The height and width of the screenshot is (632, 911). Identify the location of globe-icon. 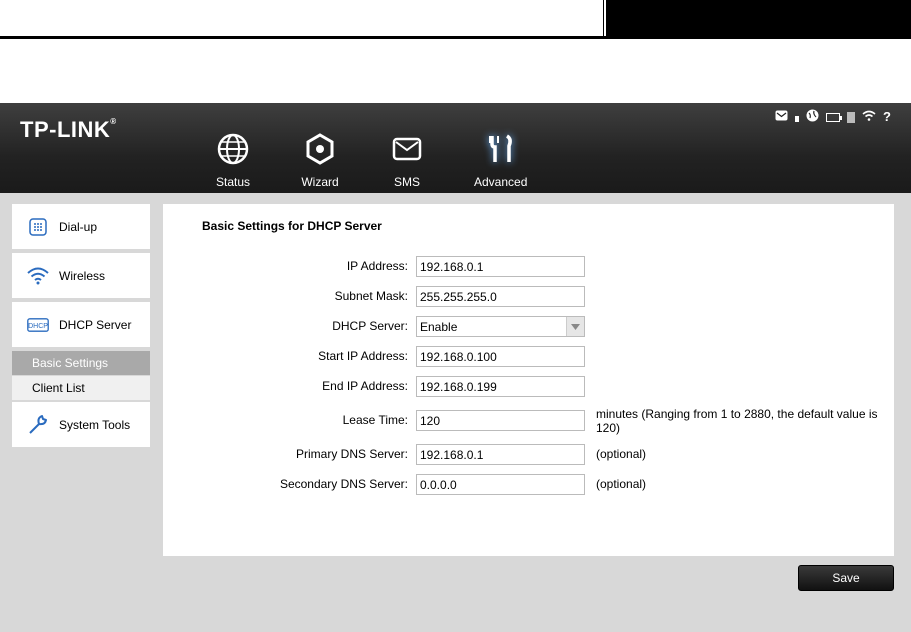
(233, 149).